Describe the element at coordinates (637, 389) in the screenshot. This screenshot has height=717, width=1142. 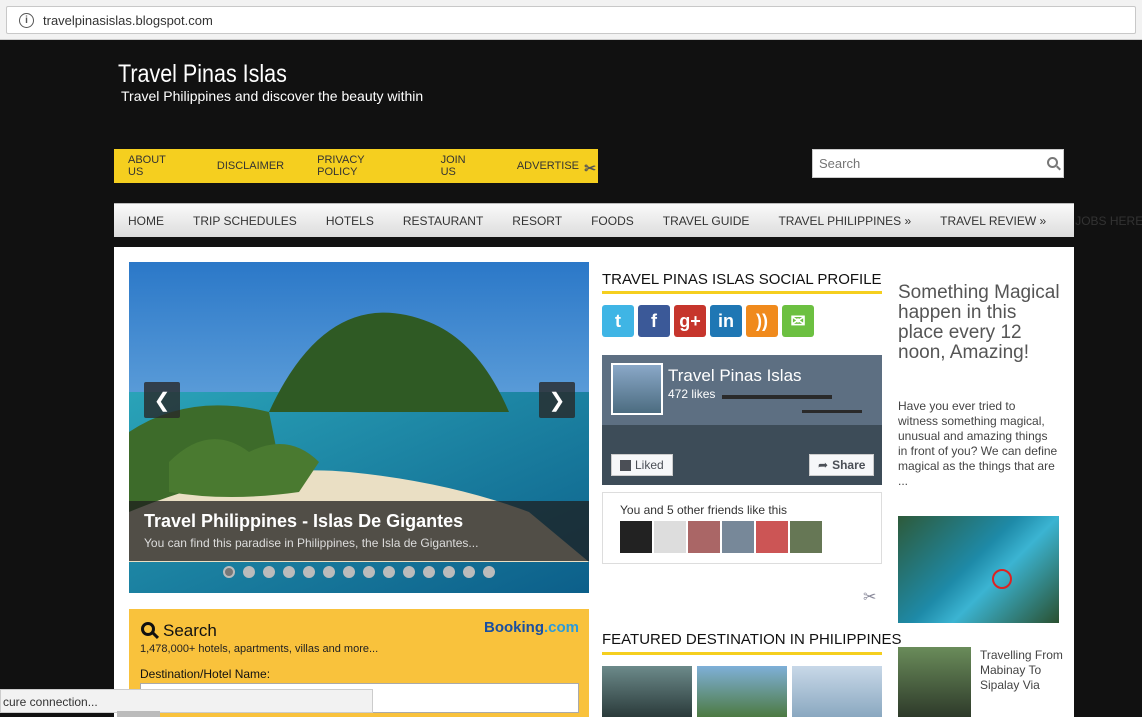
I see `fb-page-avatar` at that location.